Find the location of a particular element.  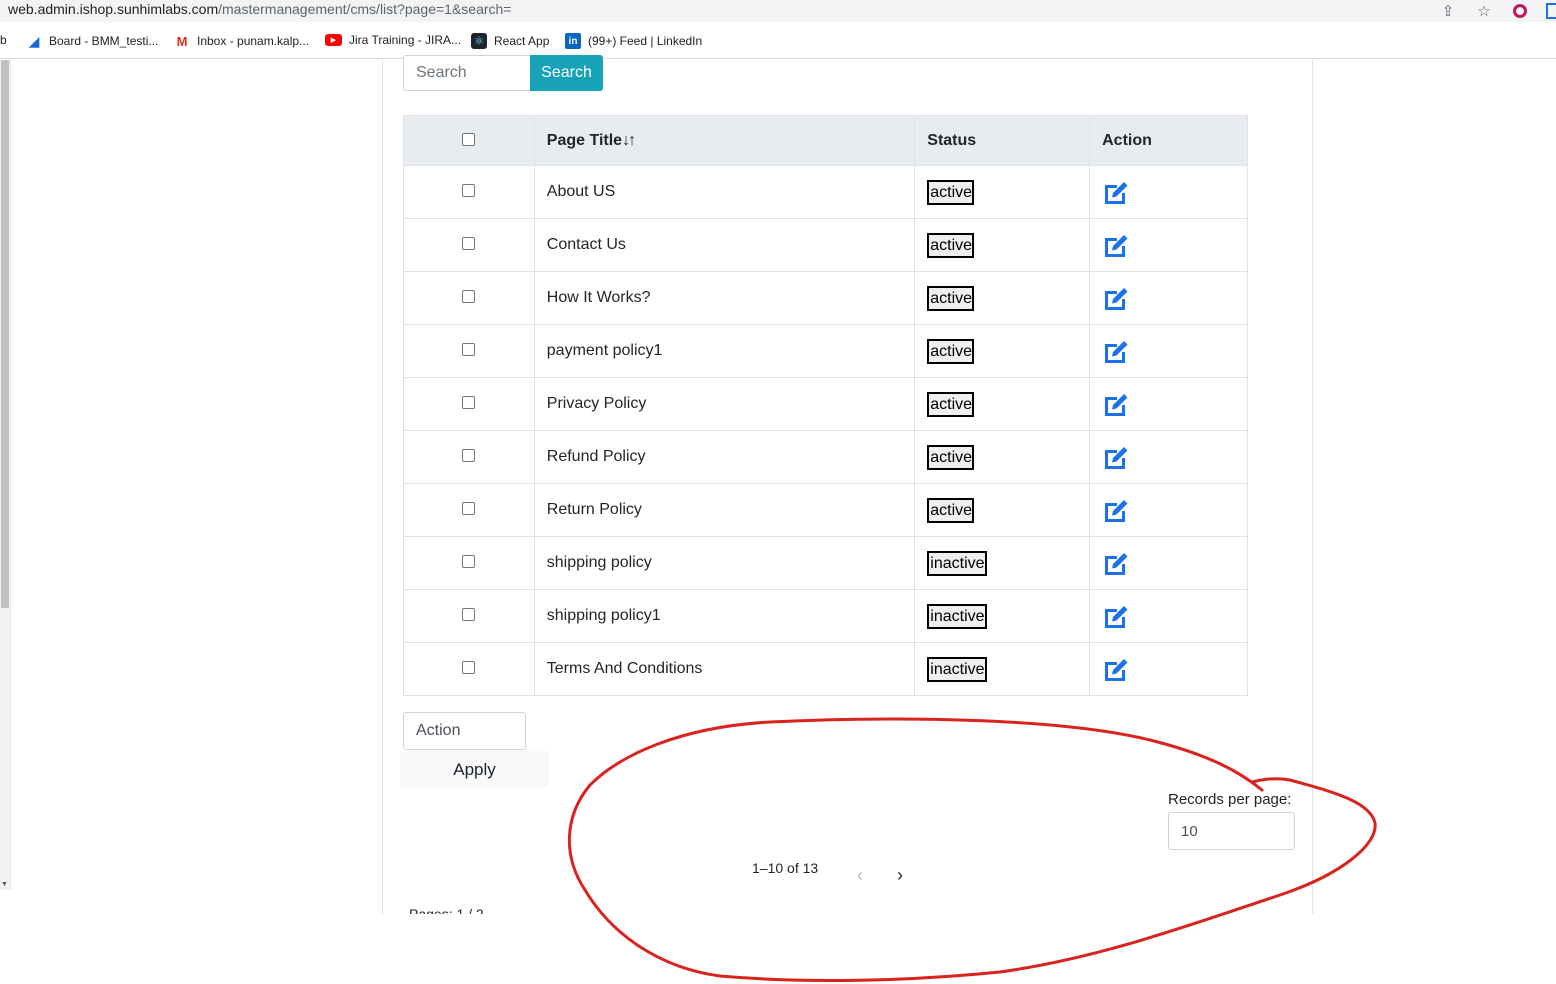

extension-icon is located at coordinates (1520, 11).